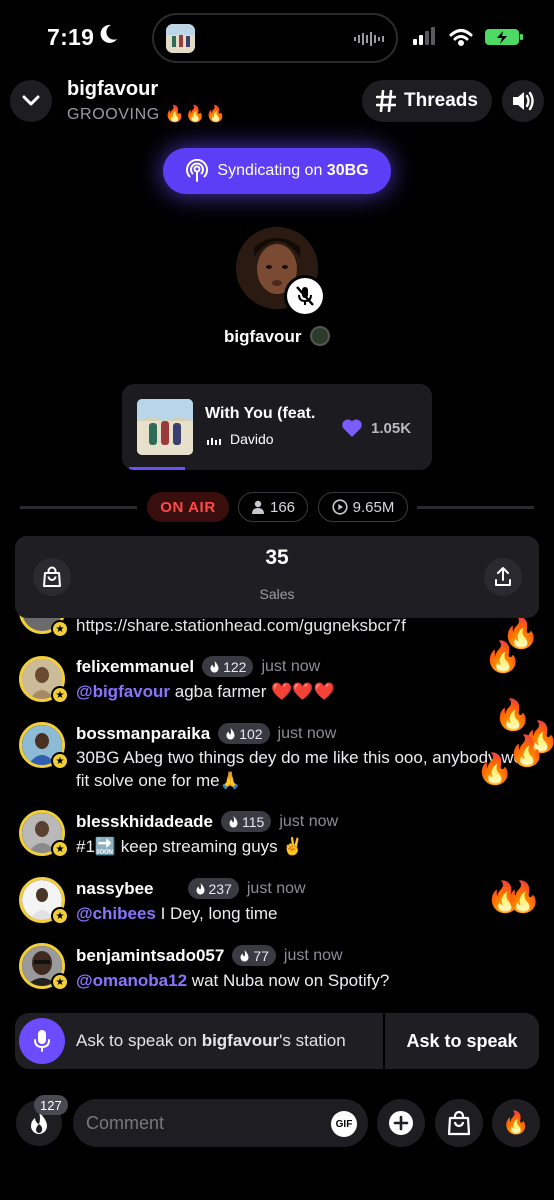 The width and height of the screenshot is (554, 1200). What do you see at coordinates (213, 888) in the screenshot?
I see `fire-badge: 237` at bounding box center [213, 888].